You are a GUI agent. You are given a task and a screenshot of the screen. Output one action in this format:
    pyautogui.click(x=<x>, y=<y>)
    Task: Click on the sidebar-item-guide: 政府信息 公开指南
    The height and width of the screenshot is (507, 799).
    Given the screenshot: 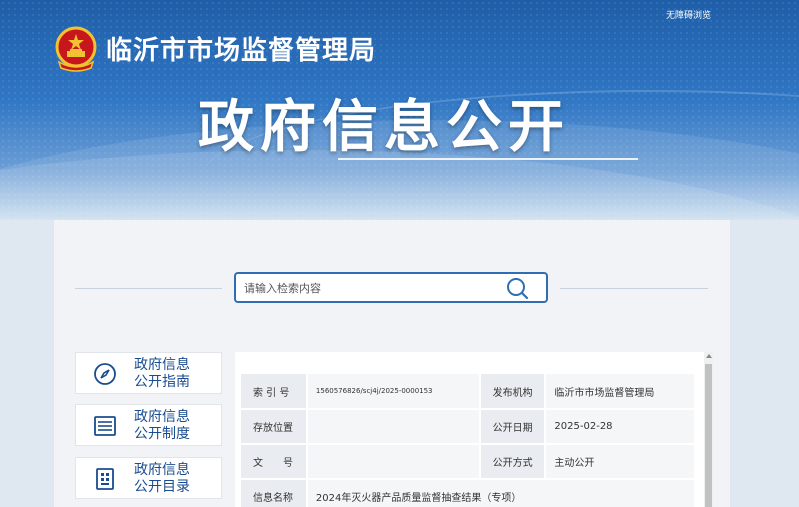 What is the action you would take?
    pyautogui.click(x=148, y=373)
    